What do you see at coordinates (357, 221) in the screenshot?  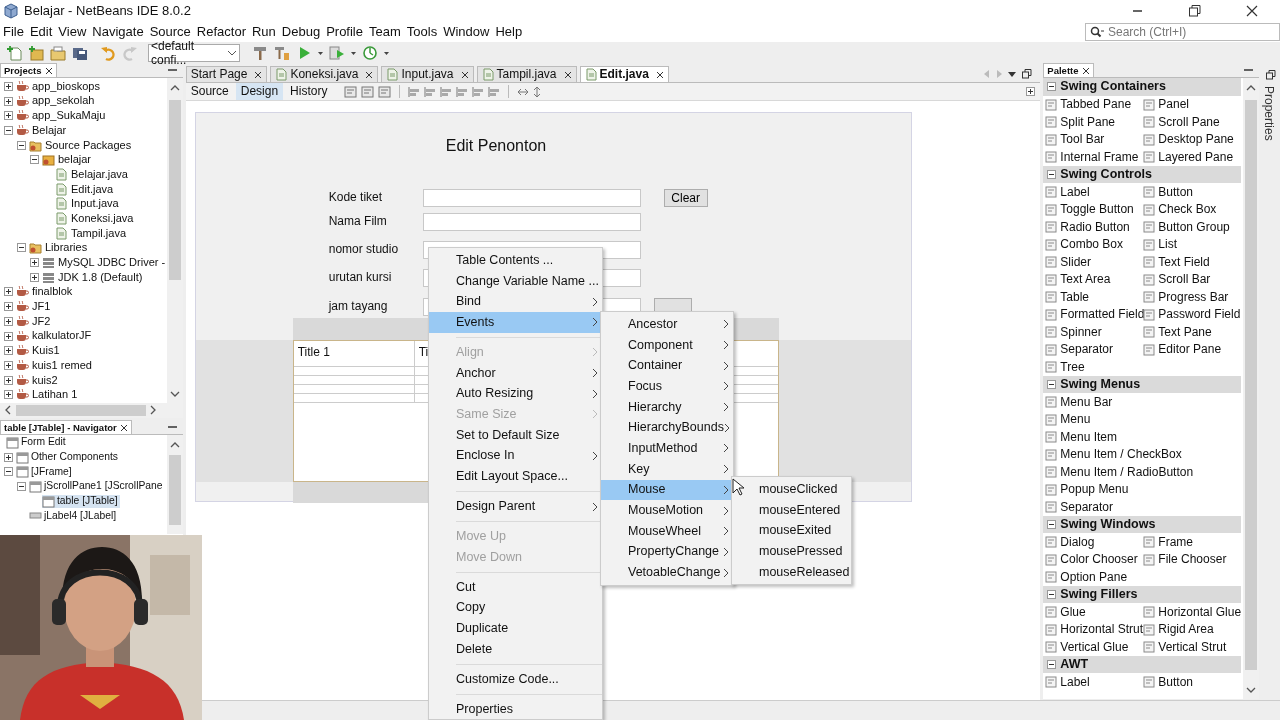 I see `field-label: Nama Film` at bounding box center [357, 221].